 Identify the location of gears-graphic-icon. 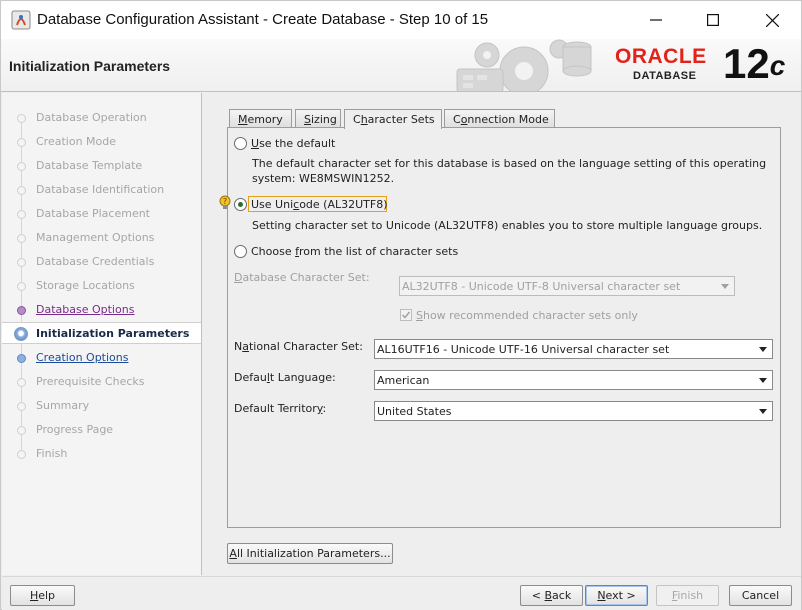
(524, 65).